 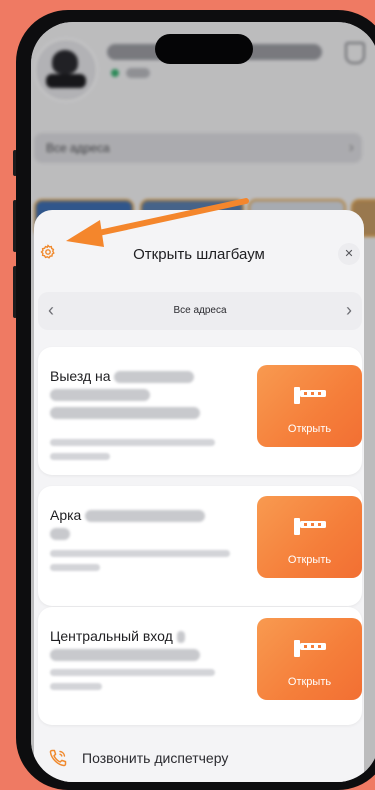 I want to click on barrier-card: Выезд на Открыть, so click(x=200, y=411).